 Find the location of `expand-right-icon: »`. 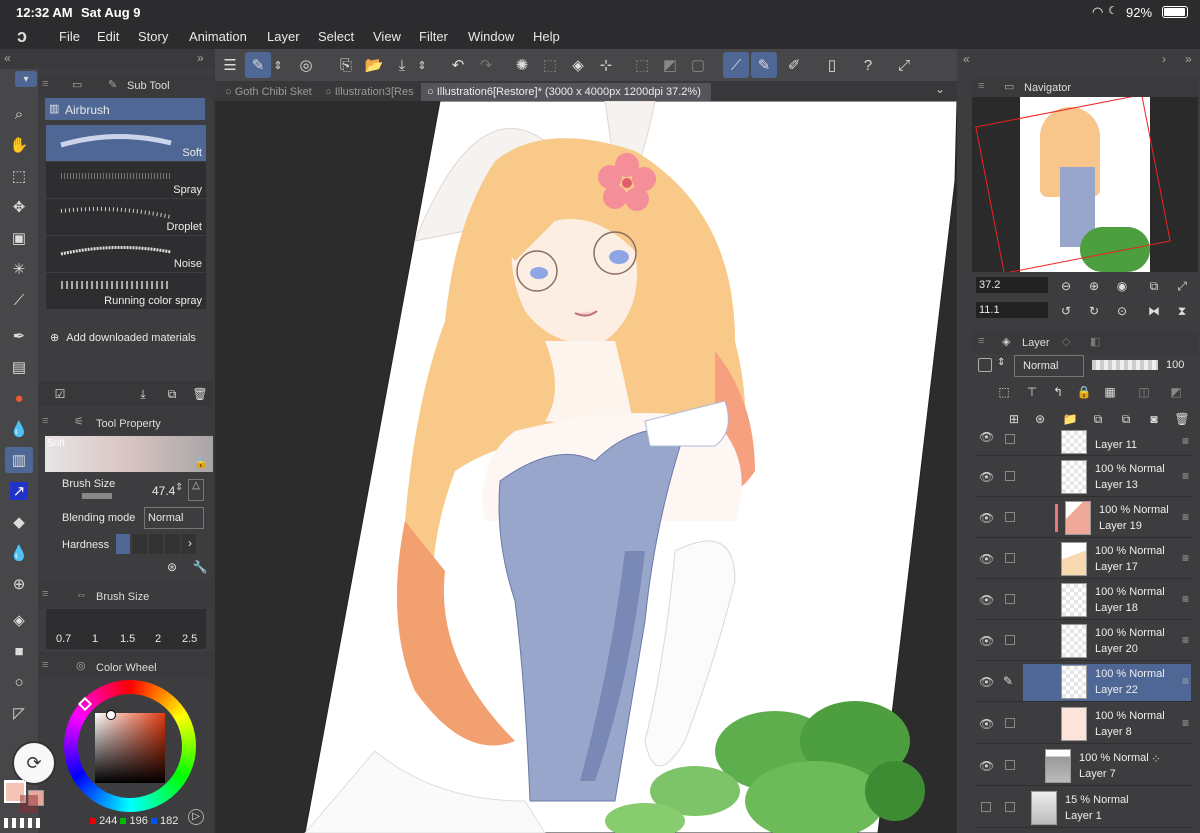

expand-right-icon: » is located at coordinates (200, 58).